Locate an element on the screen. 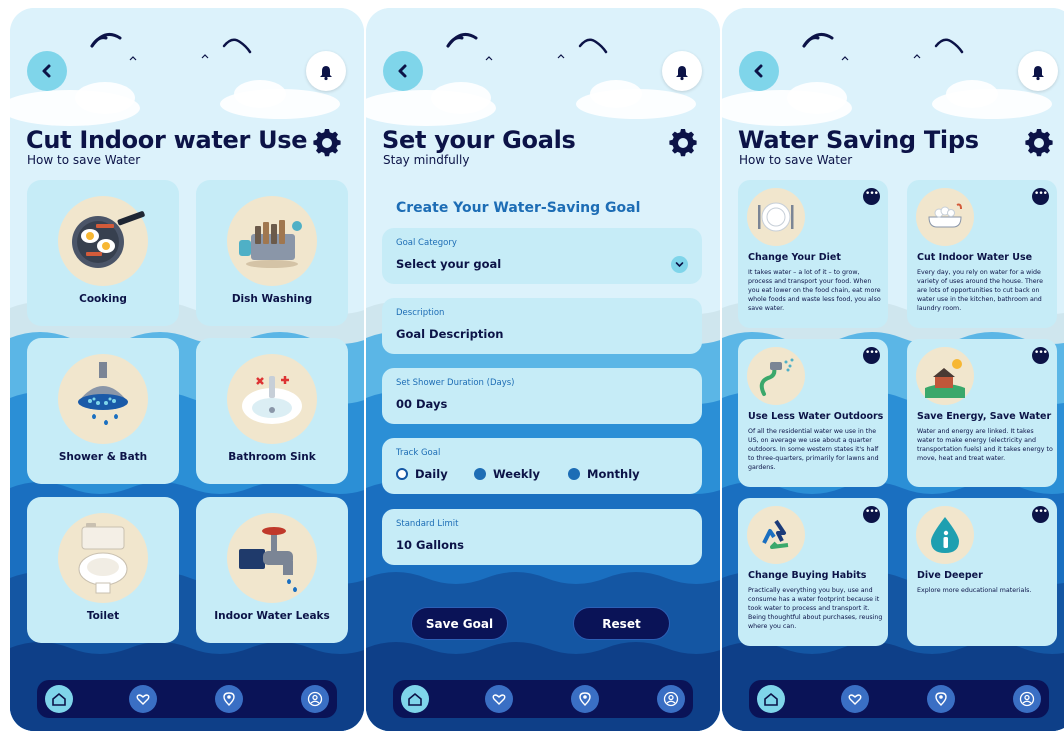 This screenshot has width=1064, height=731. track-goal-group: Track Goal Daily Weekly Monthly is located at coordinates (542, 466).